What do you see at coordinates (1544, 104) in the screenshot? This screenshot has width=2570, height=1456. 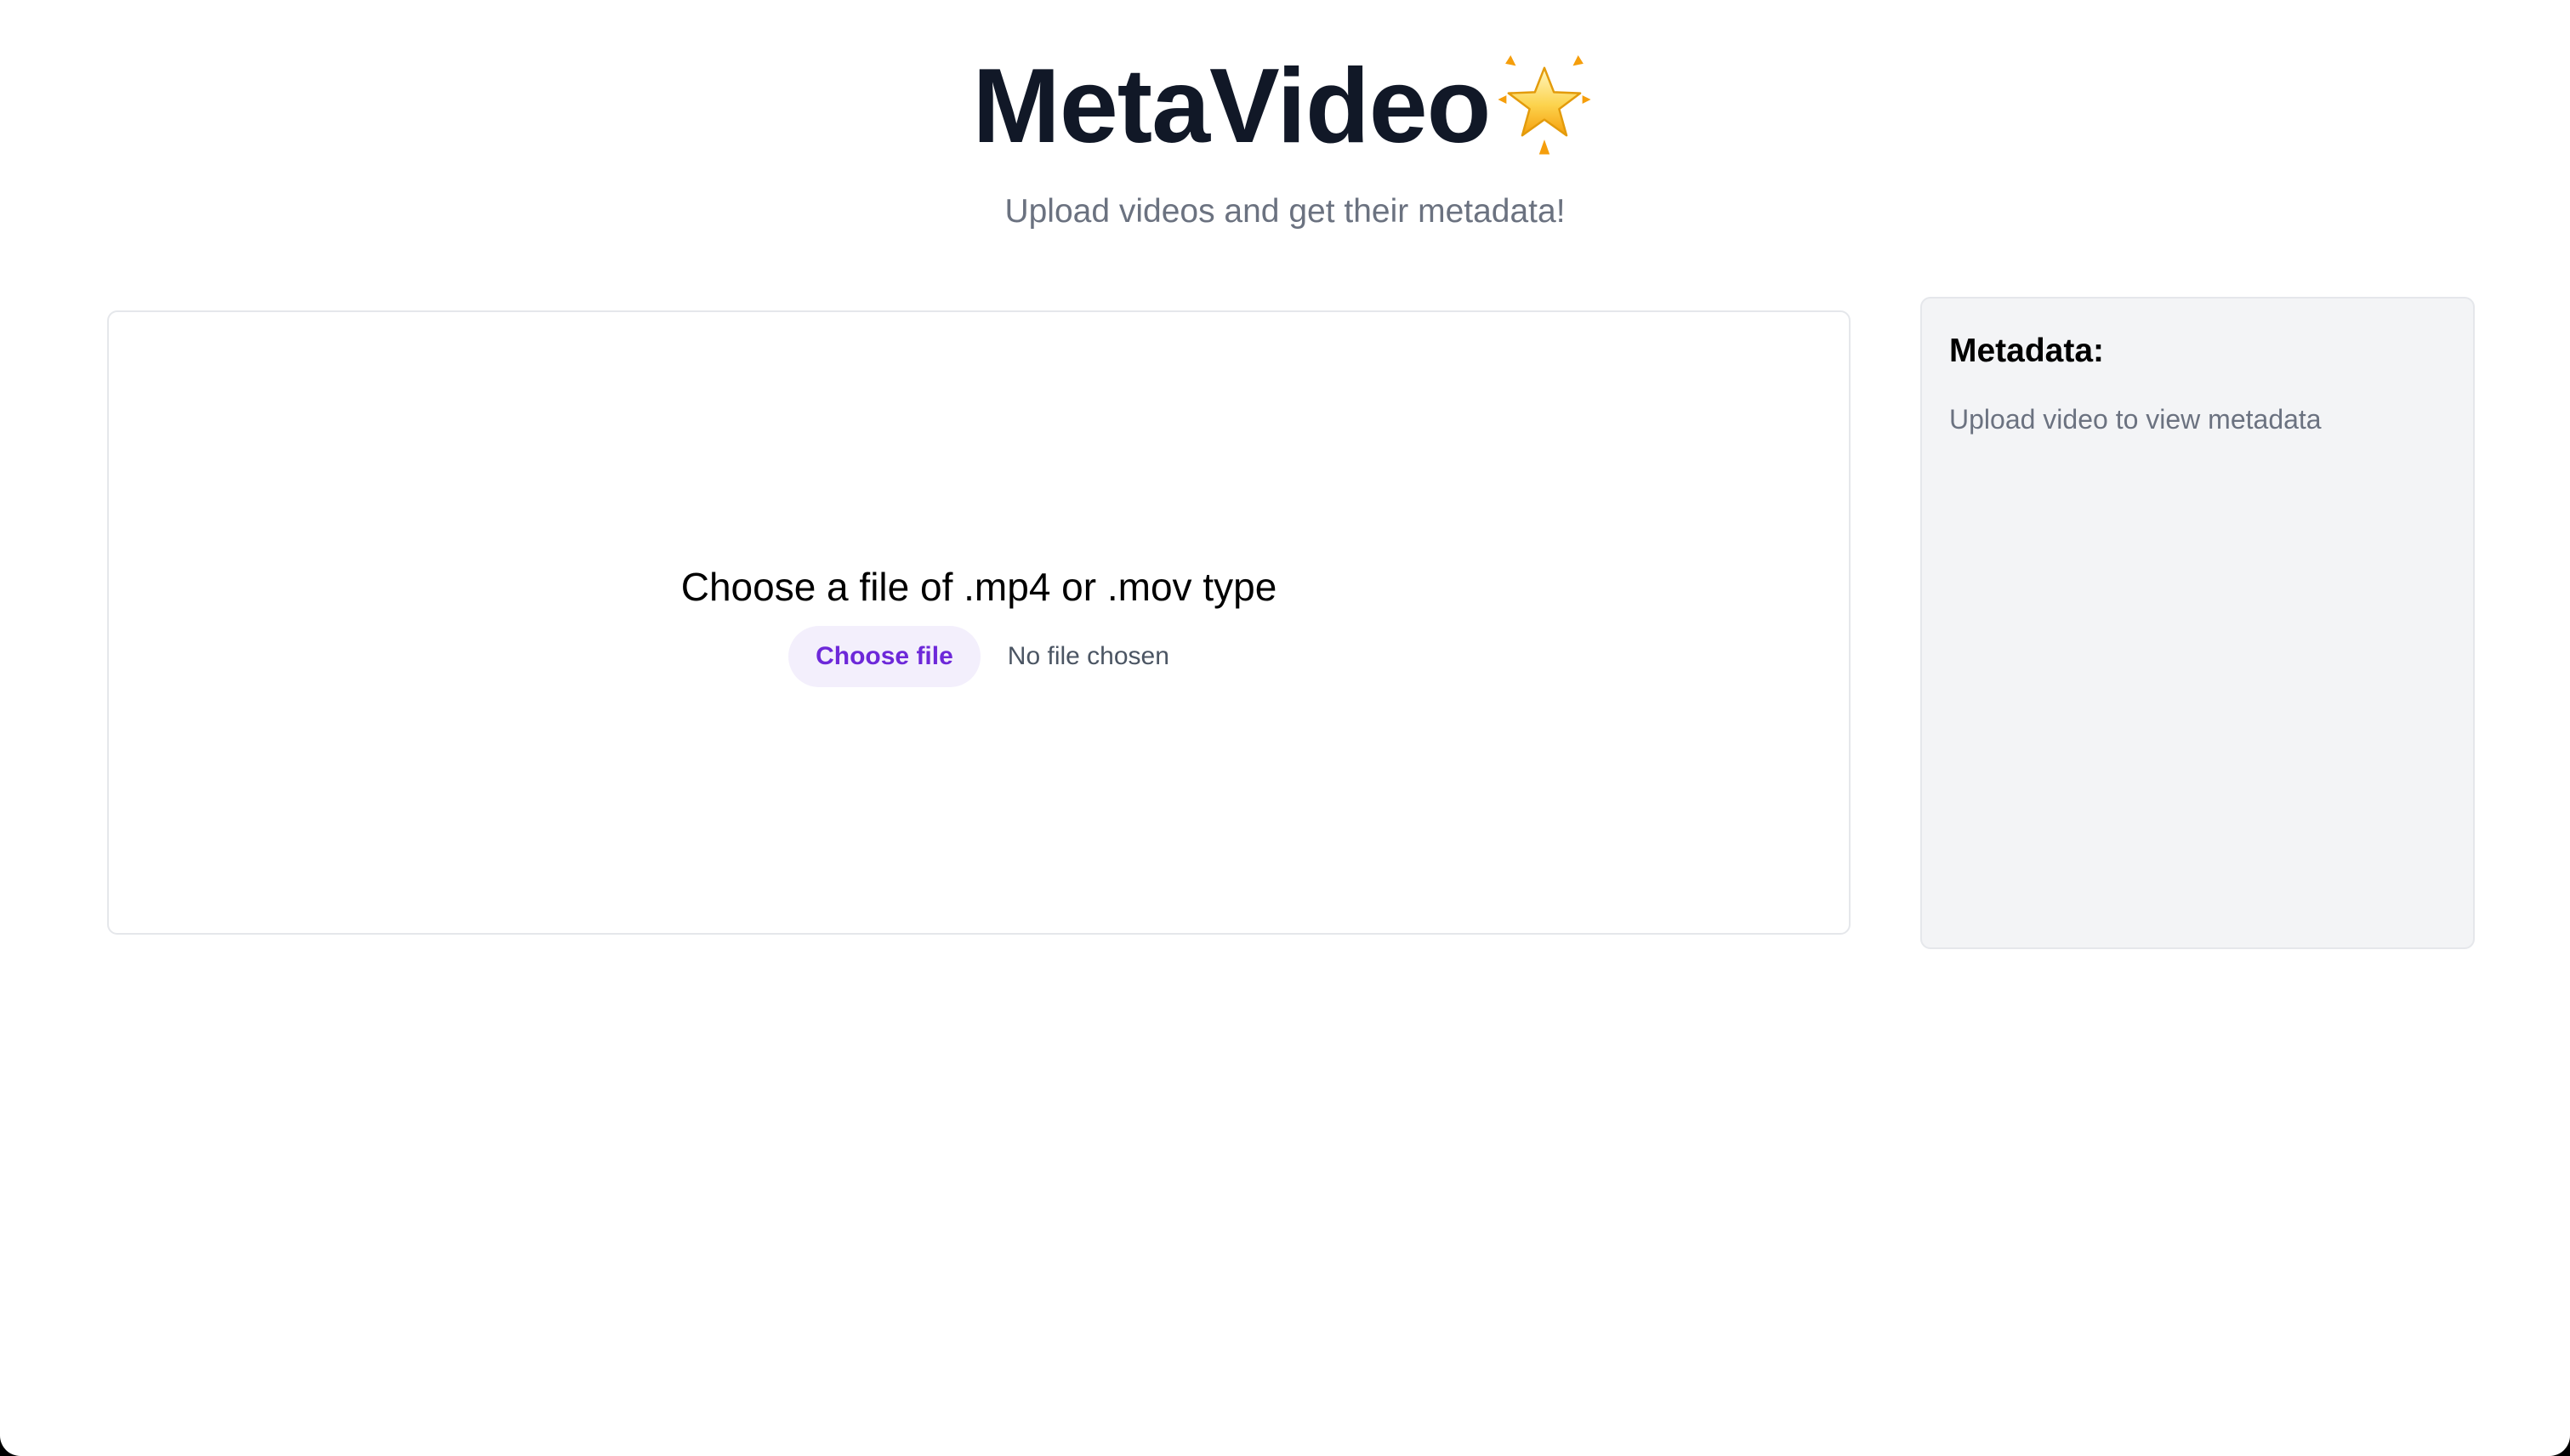 I see `glowing-star-icon` at bounding box center [1544, 104].